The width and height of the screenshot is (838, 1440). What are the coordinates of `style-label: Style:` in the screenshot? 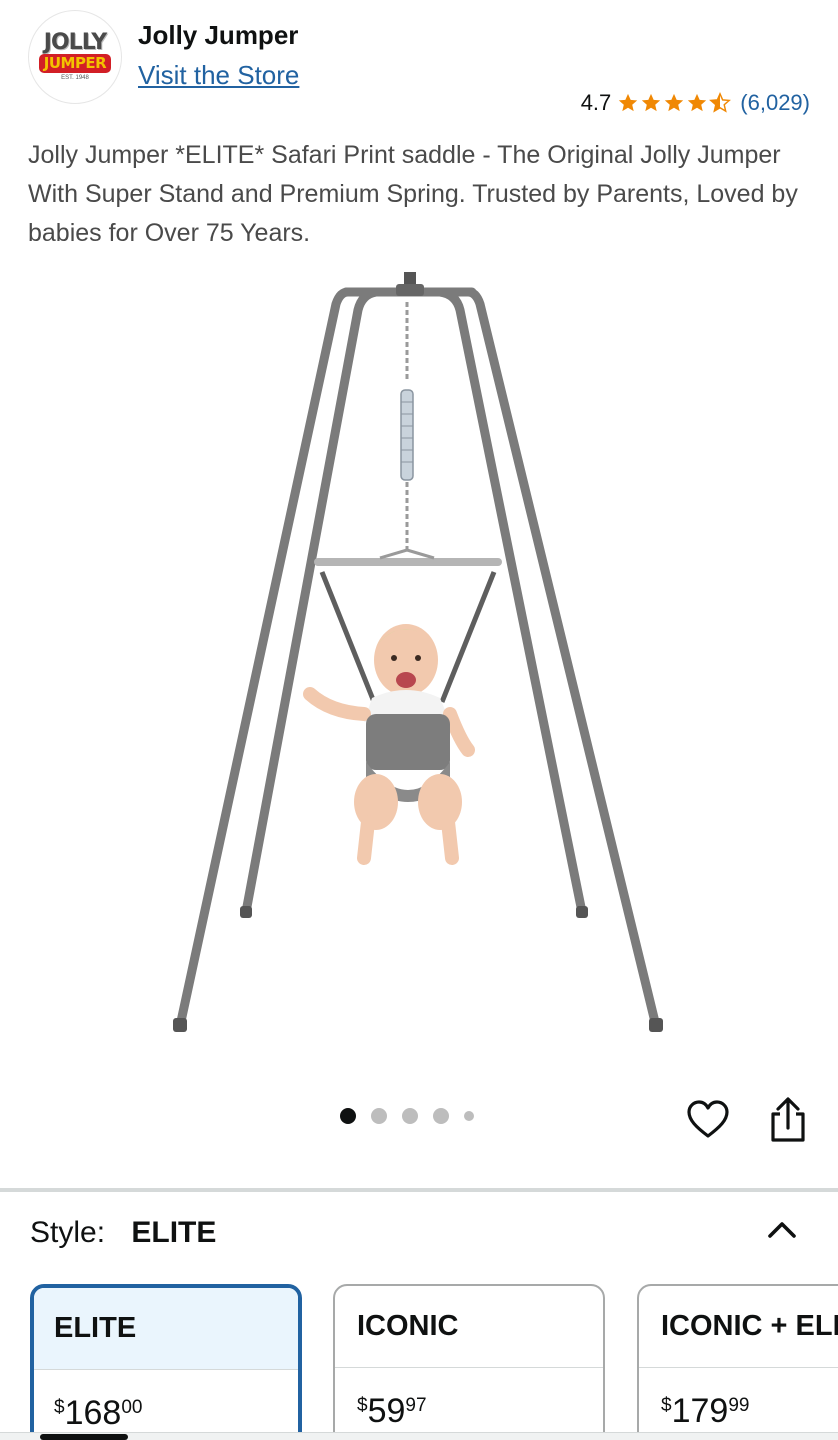 It's located at (68, 1232).